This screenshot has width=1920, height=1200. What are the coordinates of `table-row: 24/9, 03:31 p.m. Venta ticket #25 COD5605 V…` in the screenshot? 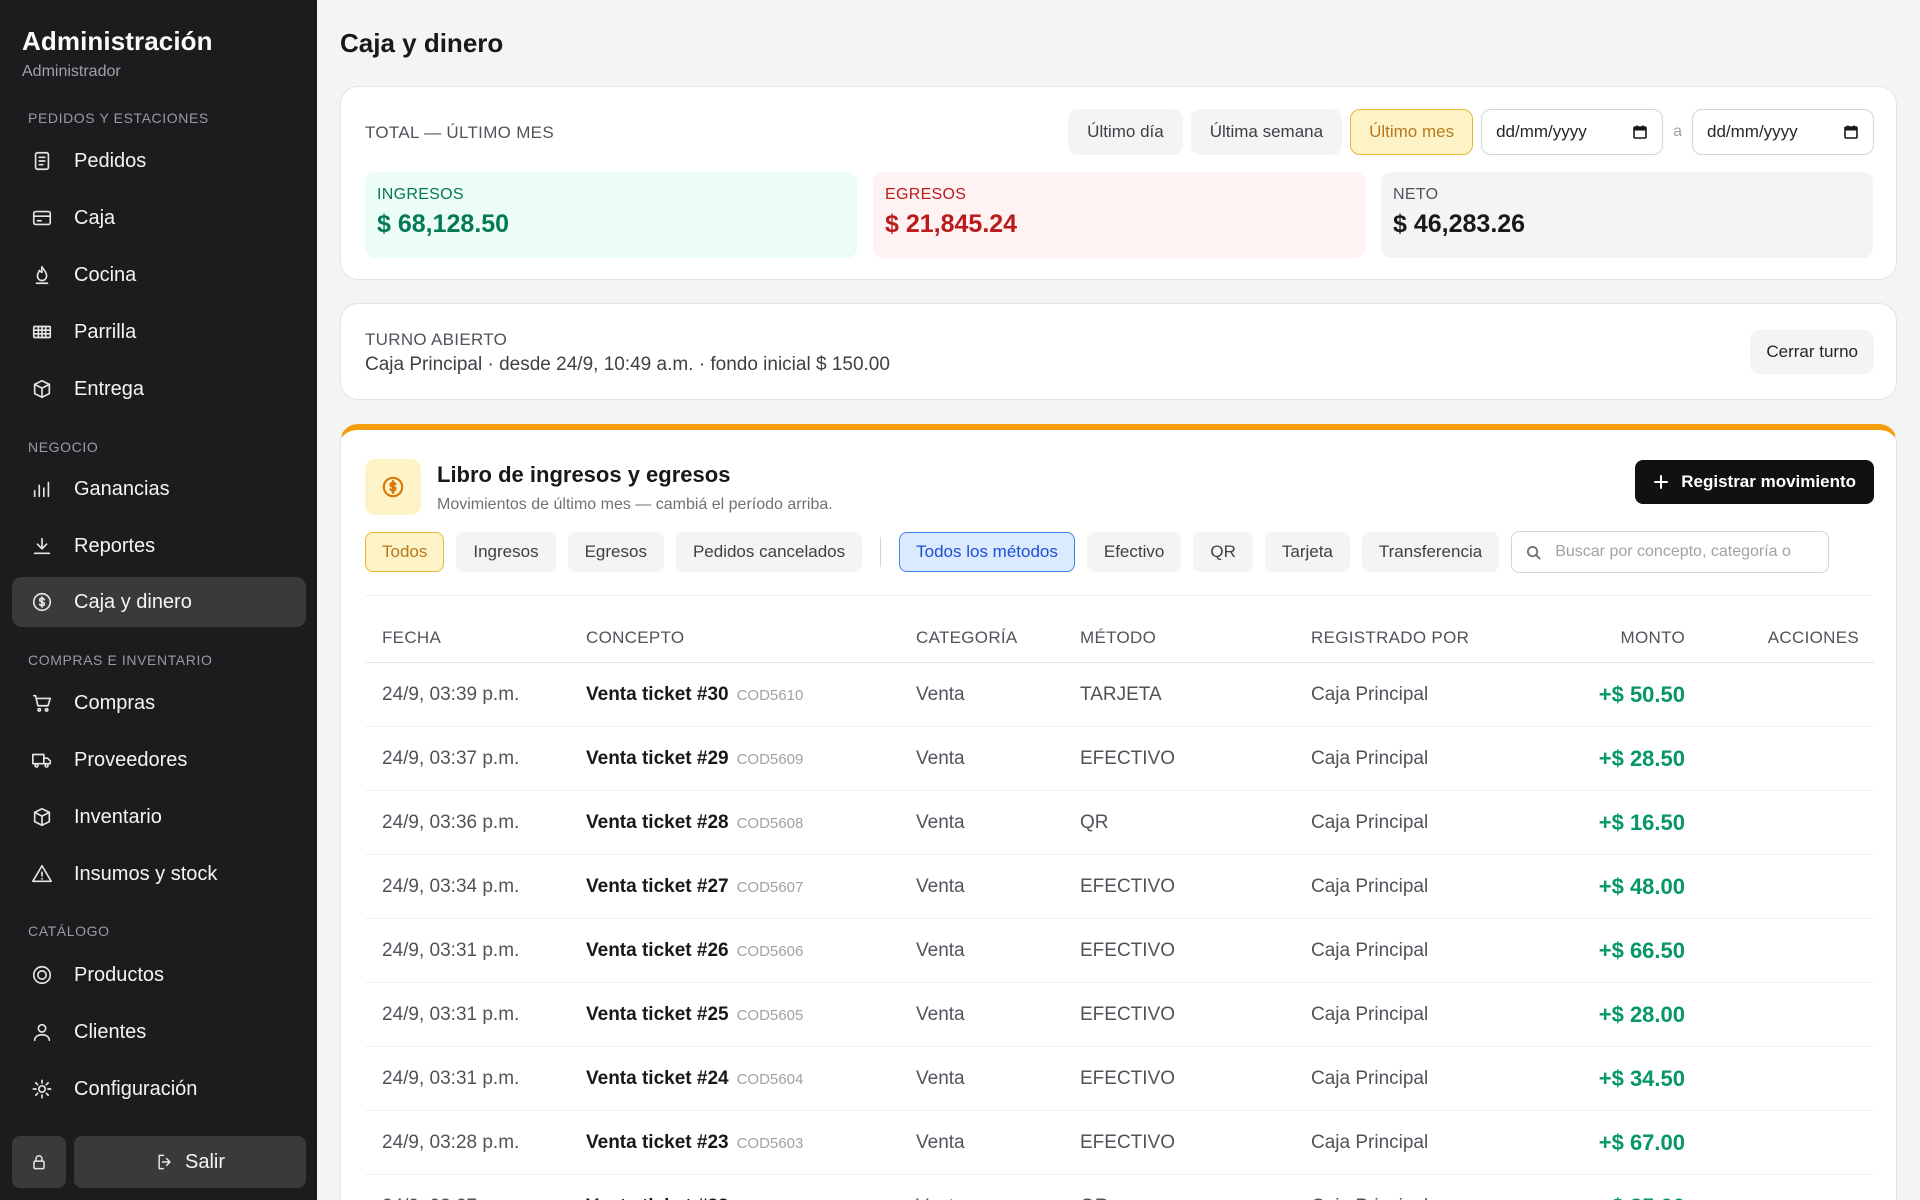 It's located at (1119, 1015).